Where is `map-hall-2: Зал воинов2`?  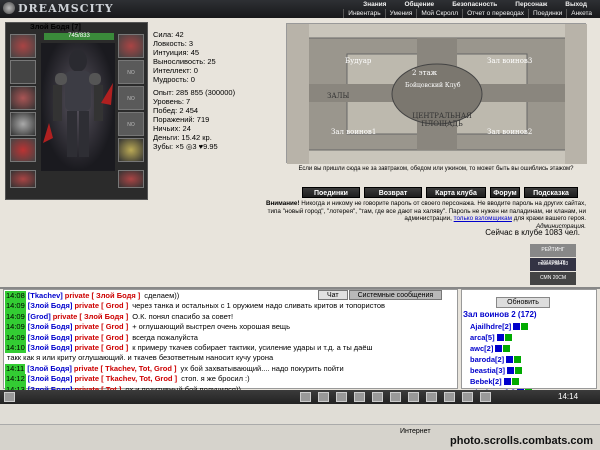
map-hall-2: Зал воинов2 is located at coordinates (509, 132).